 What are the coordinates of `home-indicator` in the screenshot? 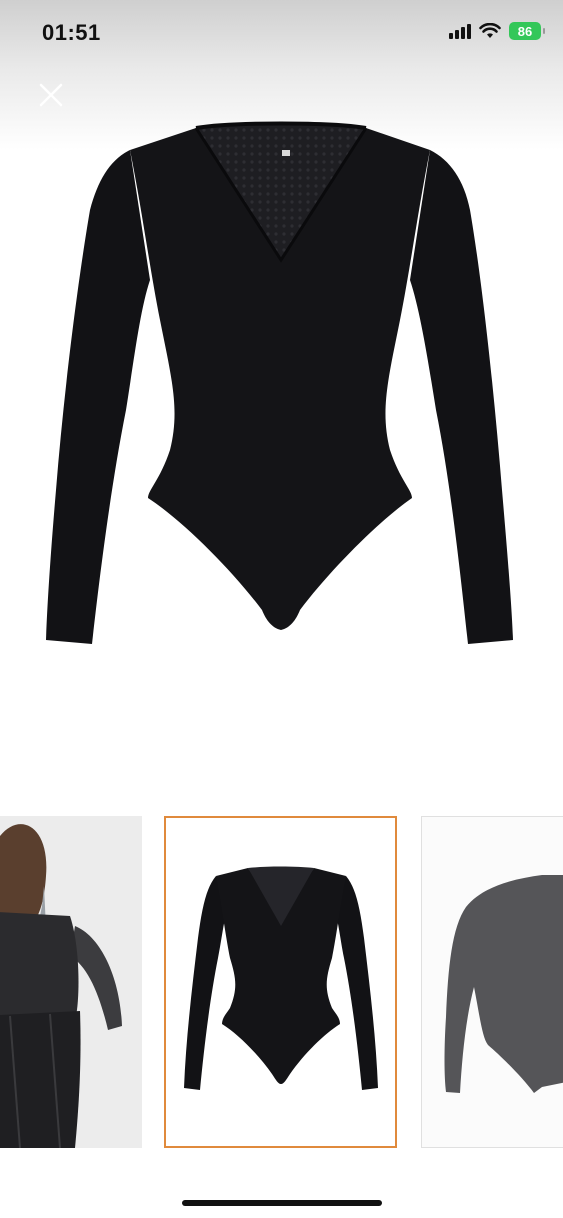 It's located at (282, 1203).